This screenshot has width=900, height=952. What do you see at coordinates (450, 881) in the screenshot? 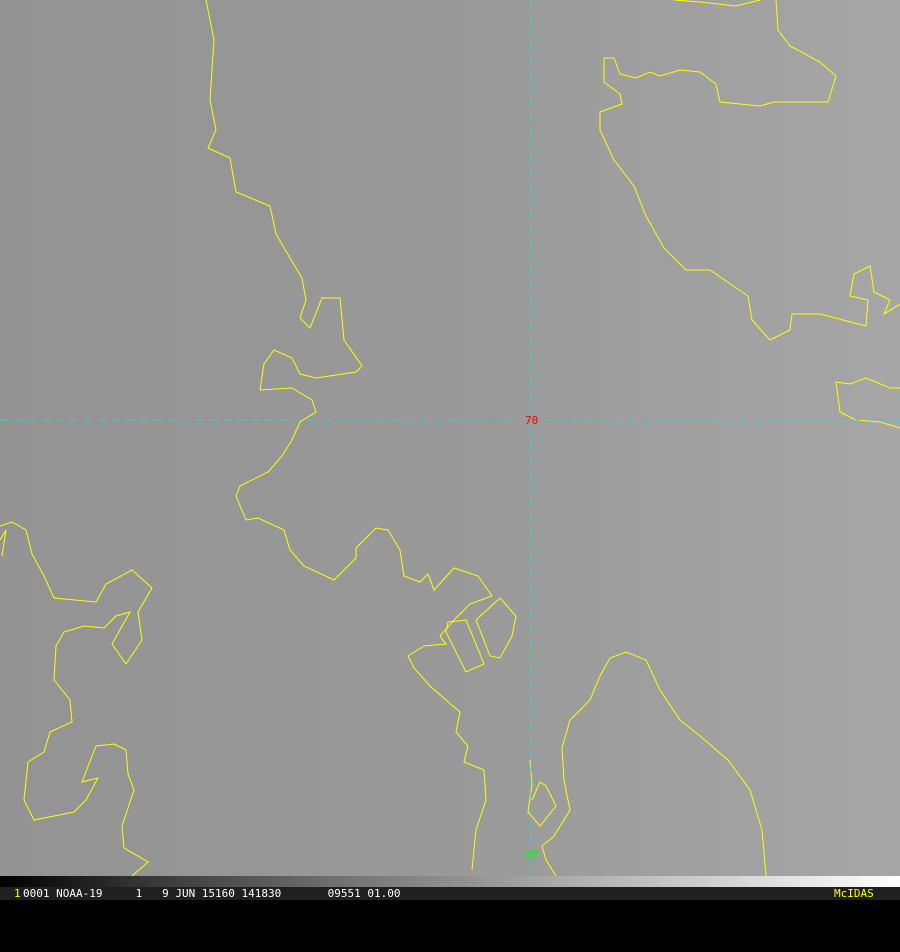
I see `color-ramp` at bounding box center [450, 881].